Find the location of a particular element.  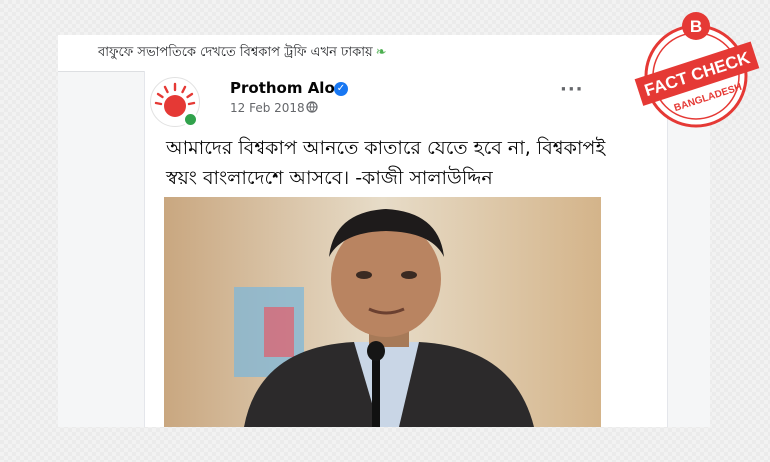

more-options-icon: ··· is located at coordinates (572, 89).